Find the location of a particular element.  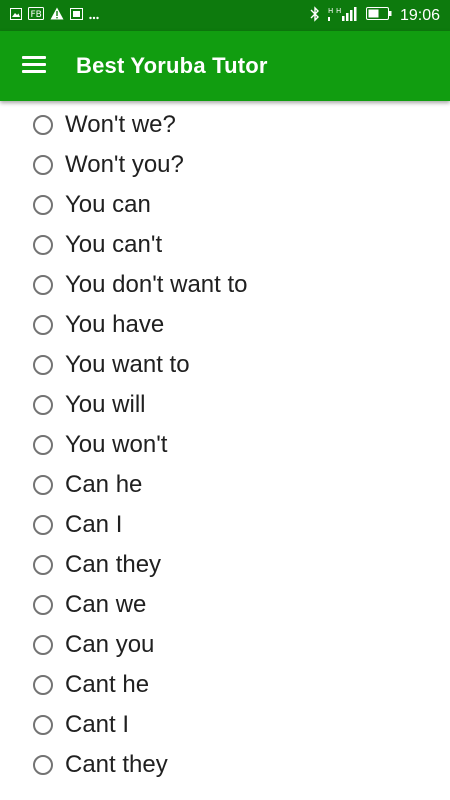

option-item: Won't you? is located at coordinates (225, 165).